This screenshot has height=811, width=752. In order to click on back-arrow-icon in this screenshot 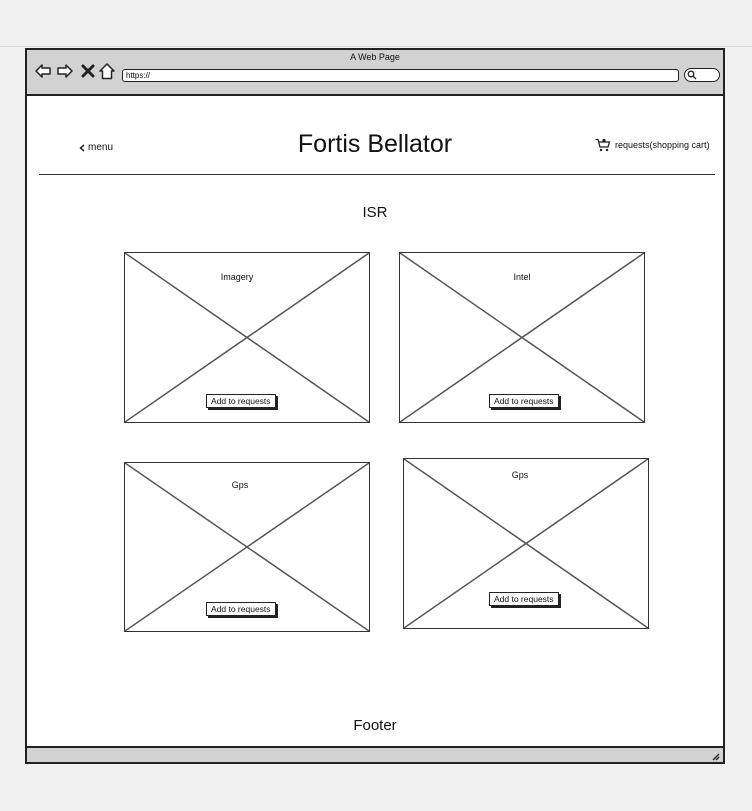, I will do `click(43, 71)`.